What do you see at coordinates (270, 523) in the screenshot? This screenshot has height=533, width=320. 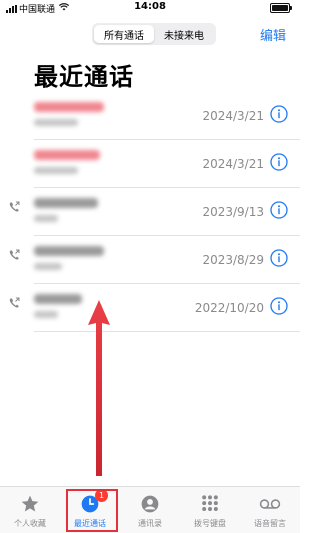 I see `tab-label: 语音留言` at bounding box center [270, 523].